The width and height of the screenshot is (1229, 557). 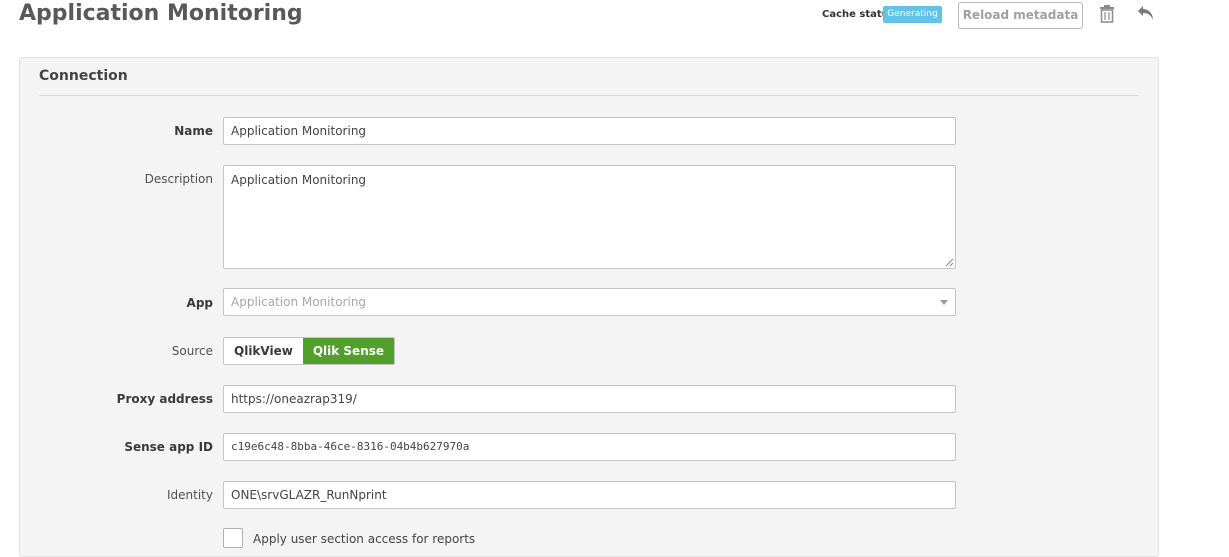 I want to click on name-label: Name, so click(x=193, y=131).